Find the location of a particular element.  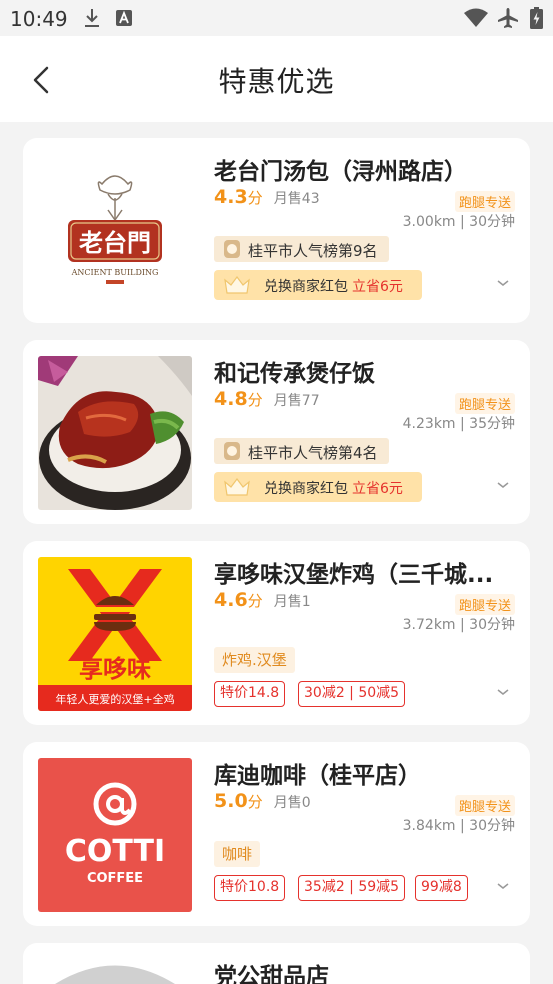

distance-time: 3.84km | 30分钟 is located at coordinates (458, 826).